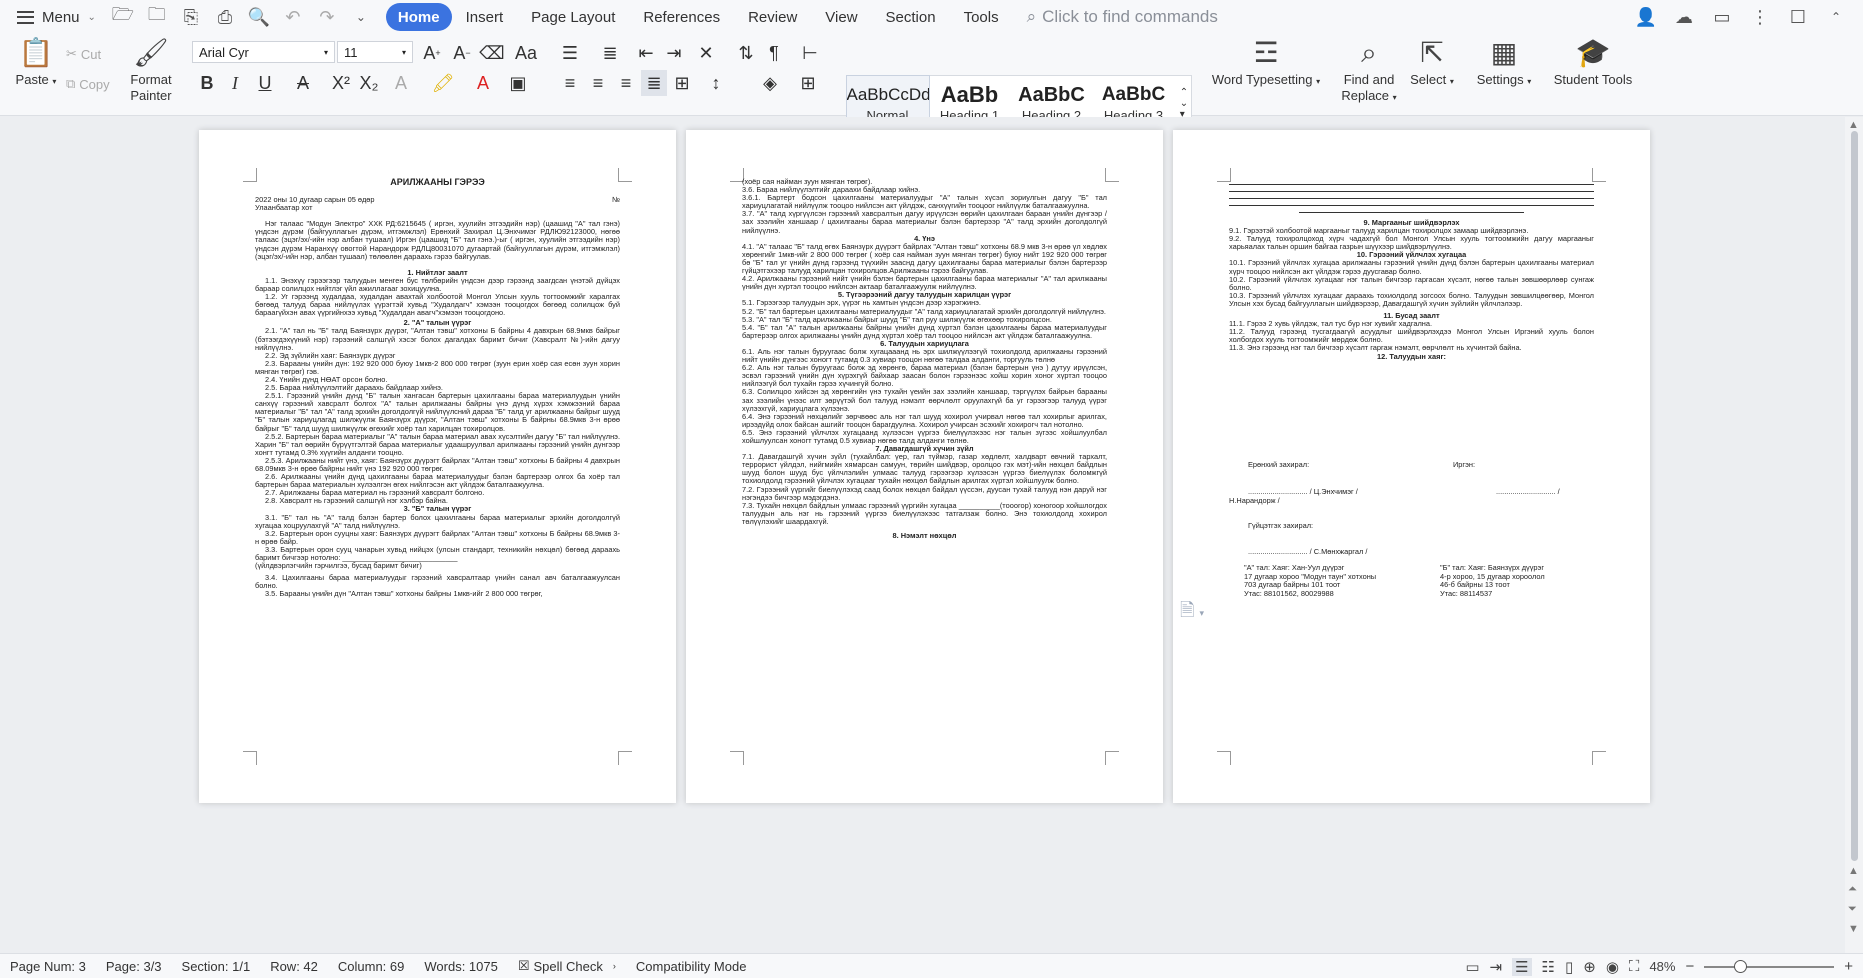  What do you see at coordinates (443, 83) in the screenshot?
I see `highlight-icon: 🖍` at bounding box center [443, 83].